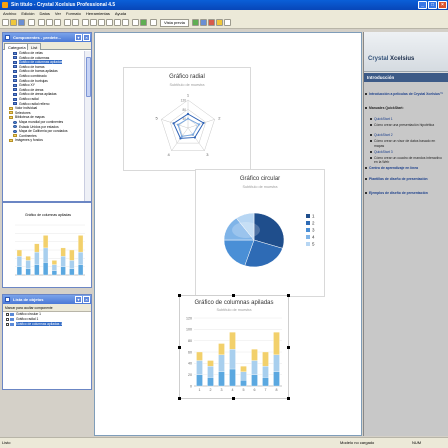 This screenshot has height=448, width=448. Describe the element at coordinates (21, 22) in the screenshot. I see `save-icon` at that location.